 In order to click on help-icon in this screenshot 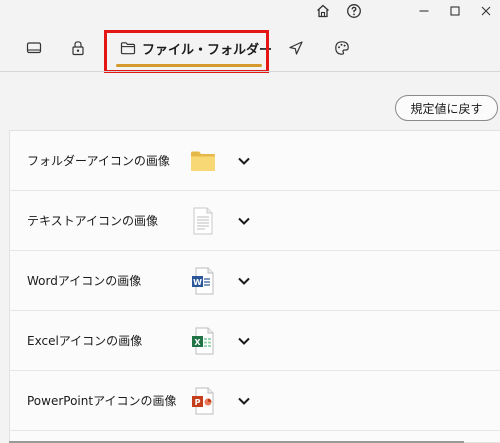, I will do `click(354, 11)`.